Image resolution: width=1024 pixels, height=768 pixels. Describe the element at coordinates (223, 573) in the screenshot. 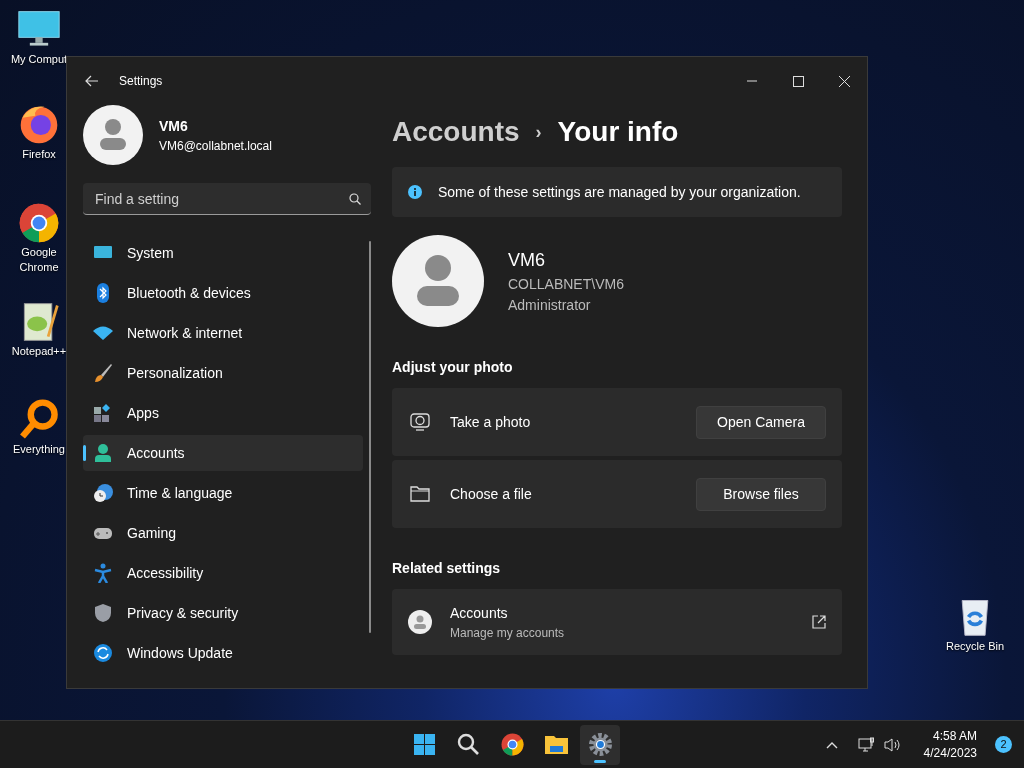

I see `nav-item: Accessibility` at that location.